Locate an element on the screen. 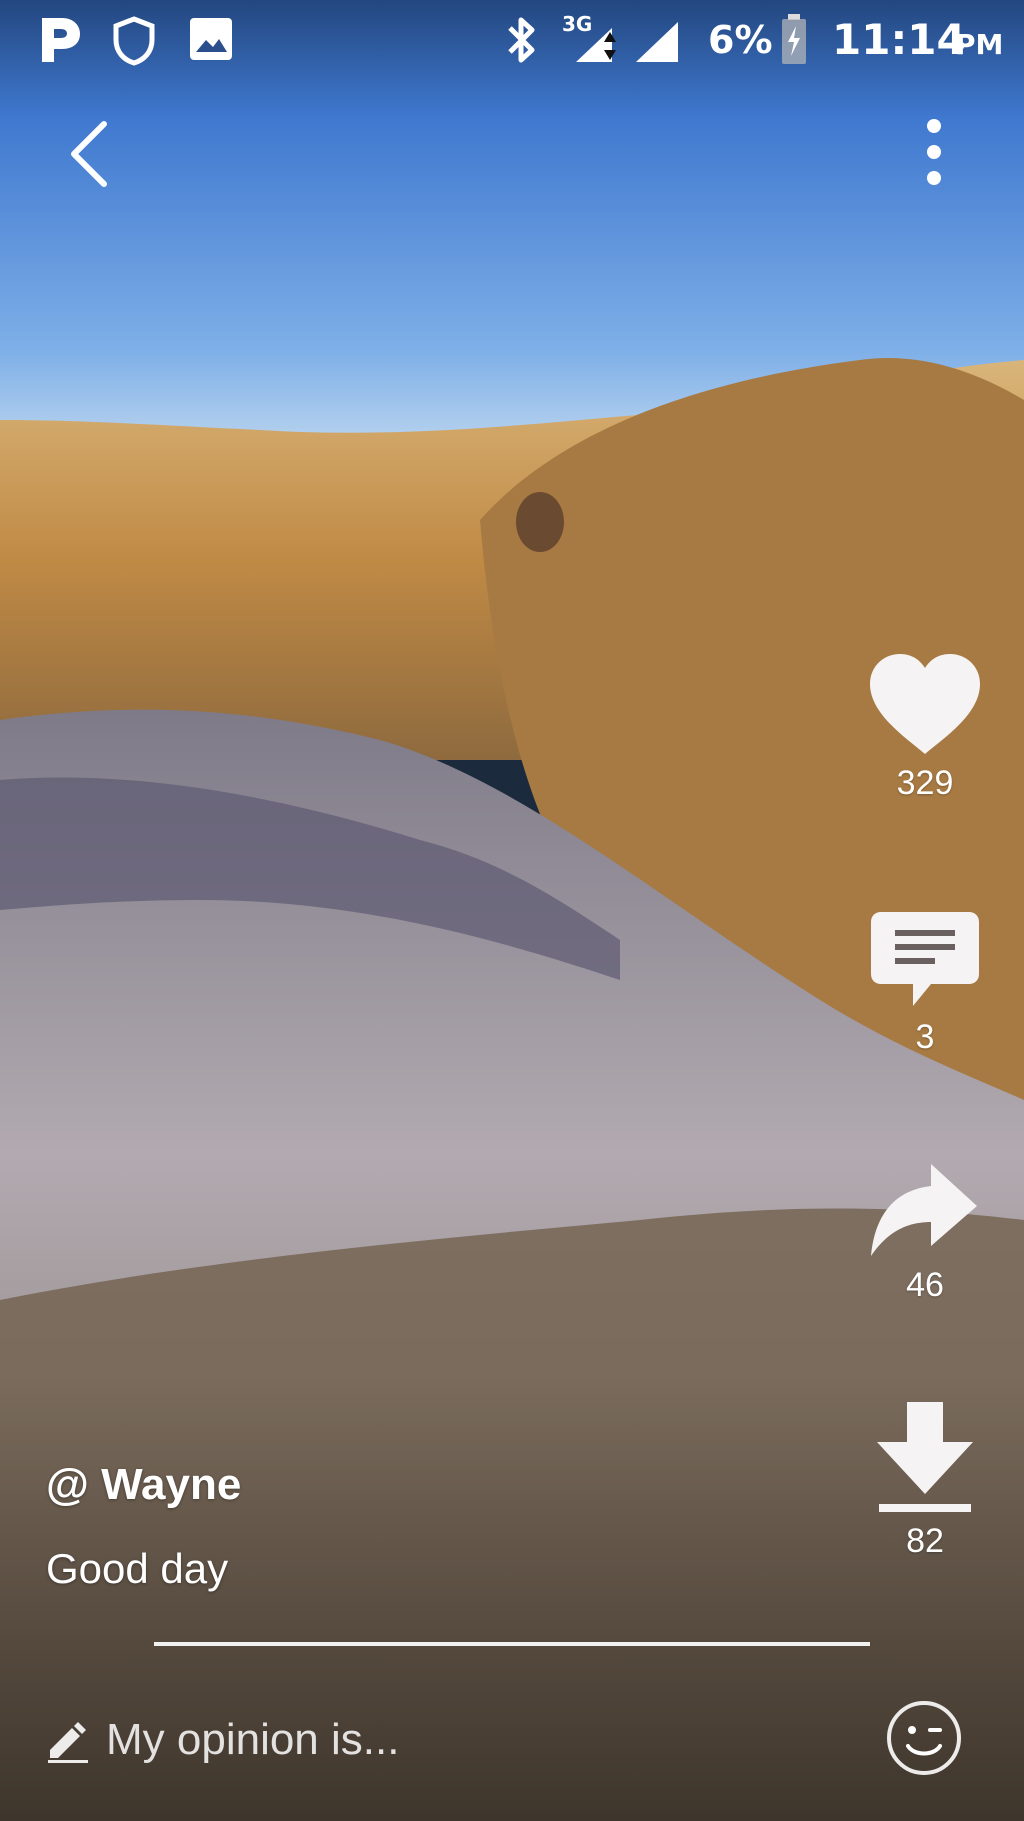 The height and width of the screenshot is (1821, 1024). smiley-icon is located at coordinates (924, 1738).